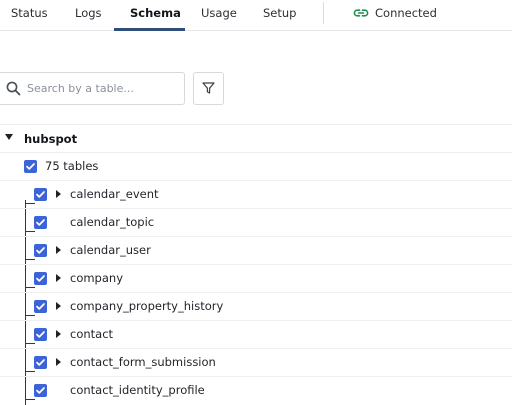  I want to click on caret-down-icon, so click(9, 137).